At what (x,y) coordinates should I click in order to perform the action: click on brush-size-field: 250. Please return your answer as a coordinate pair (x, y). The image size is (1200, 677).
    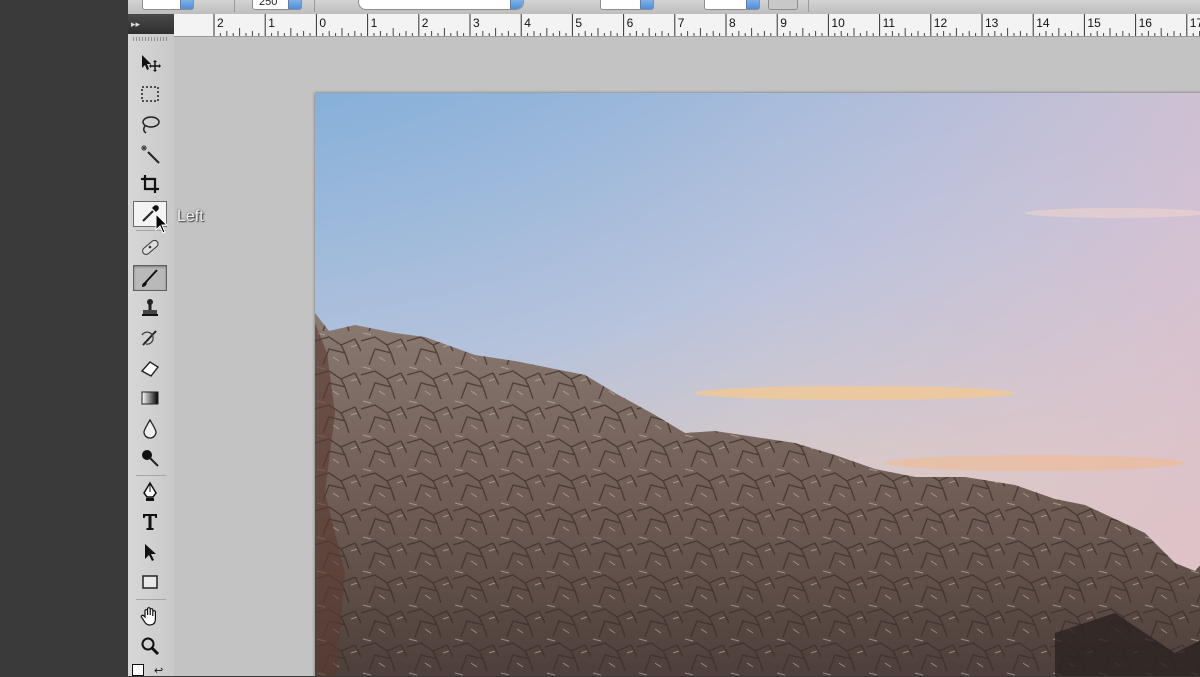
    Looking at the image, I should click on (277, 5).